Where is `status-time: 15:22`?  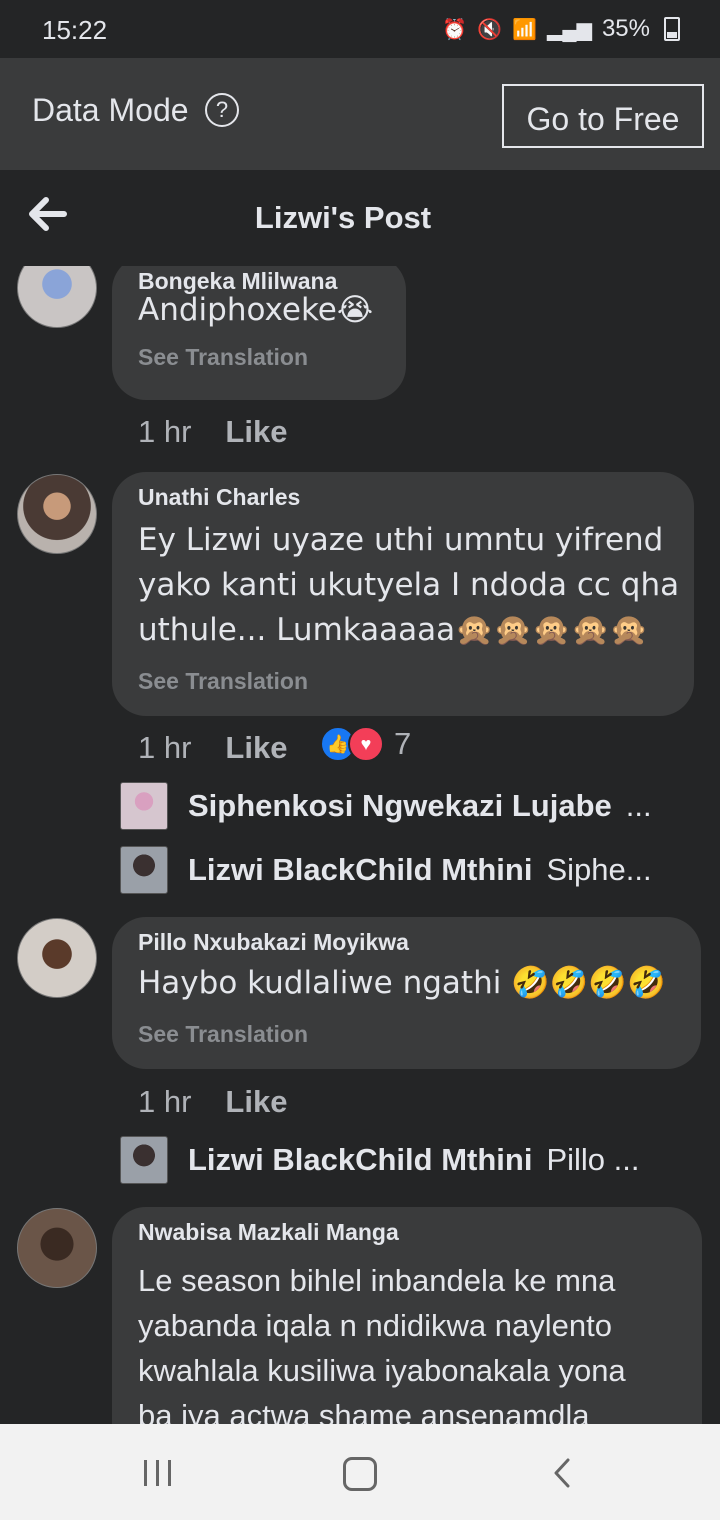 status-time: 15:22 is located at coordinates (75, 30).